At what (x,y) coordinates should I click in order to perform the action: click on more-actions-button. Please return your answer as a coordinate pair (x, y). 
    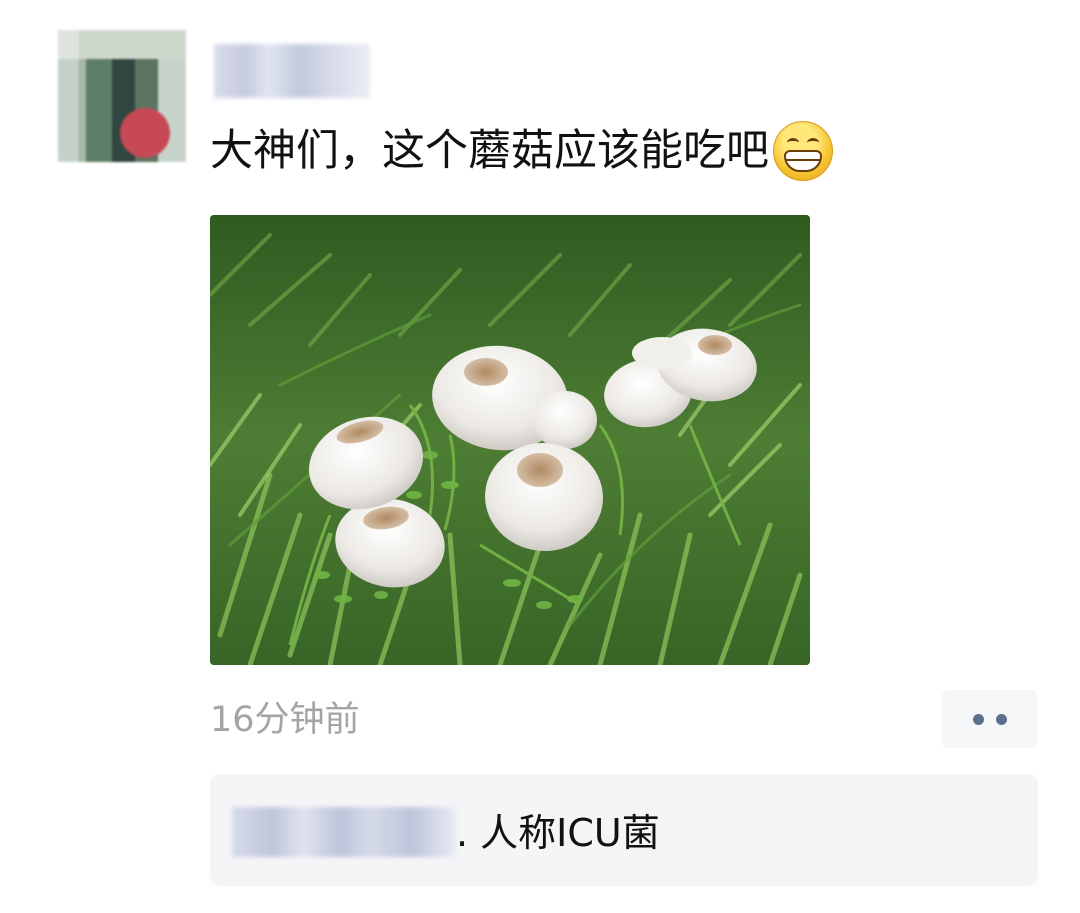
    Looking at the image, I should click on (990, 719).